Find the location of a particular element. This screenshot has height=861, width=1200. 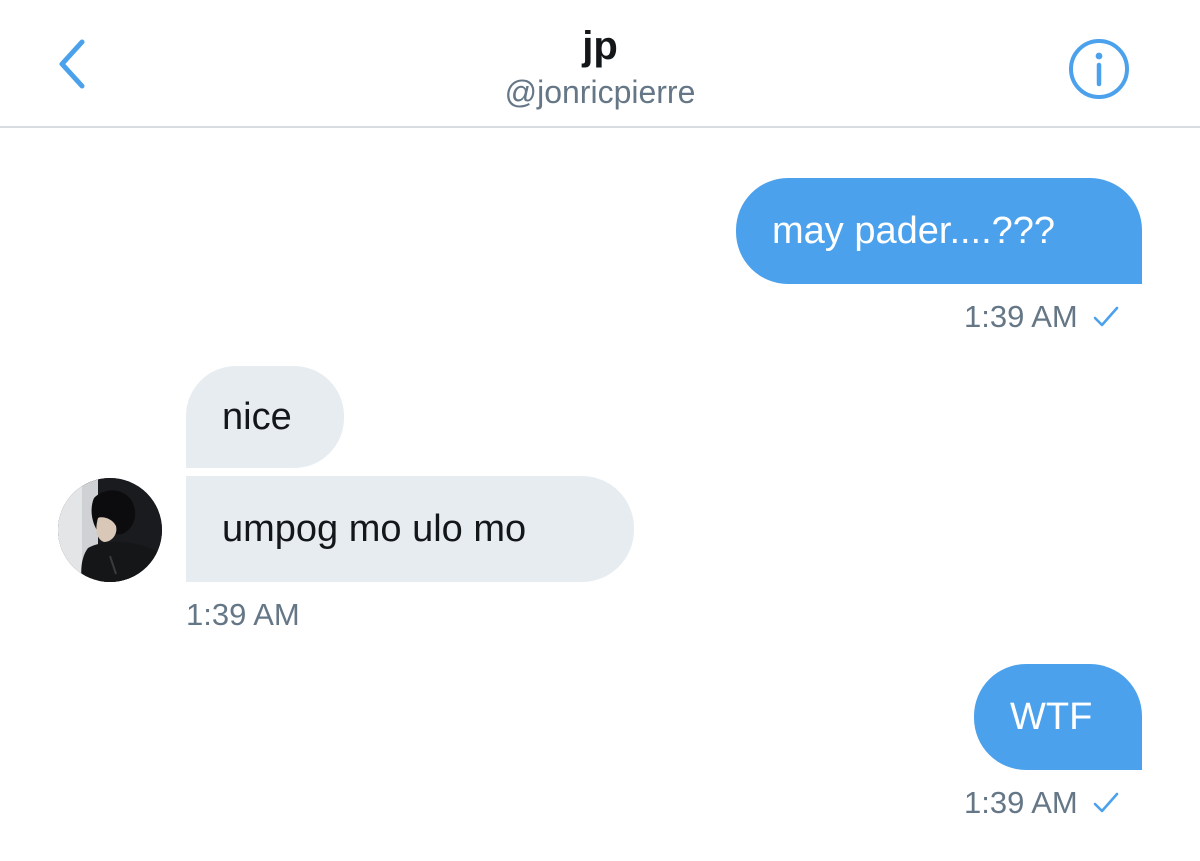

message-text: may pader....??? is located at coordinates (914, 231).